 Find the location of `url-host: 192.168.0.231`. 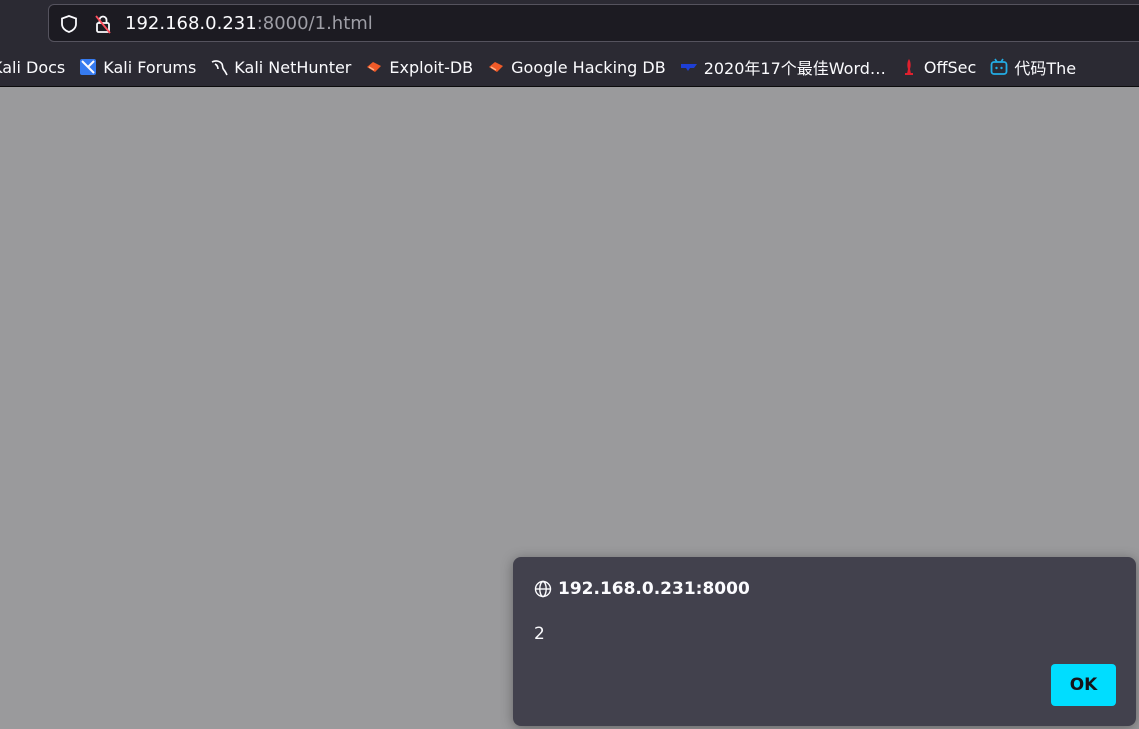

url-host: 192.168.0.231 is located at coordinates (191, 23).